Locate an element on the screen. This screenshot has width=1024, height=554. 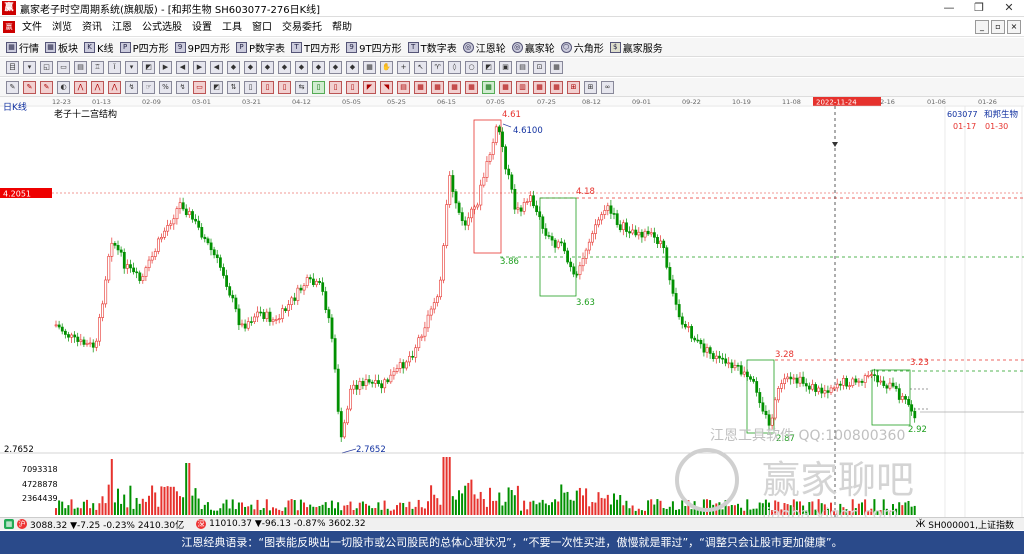
analysis-tool-icon: ◥ is located at coordinates (386, 87).